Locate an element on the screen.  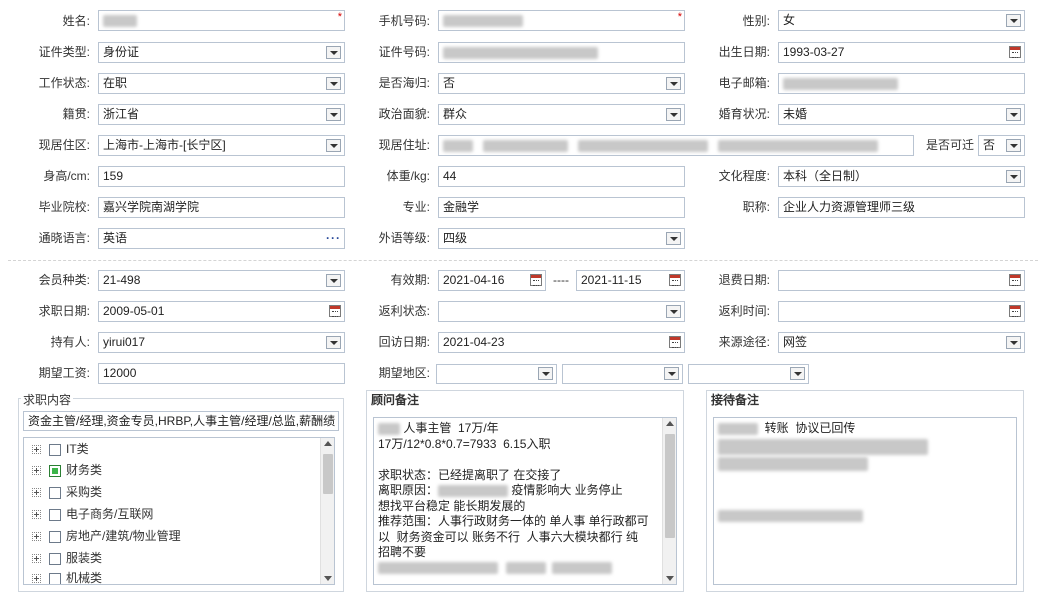
tree-item-purchase: 采购类 is located at coordinates (67, 492).